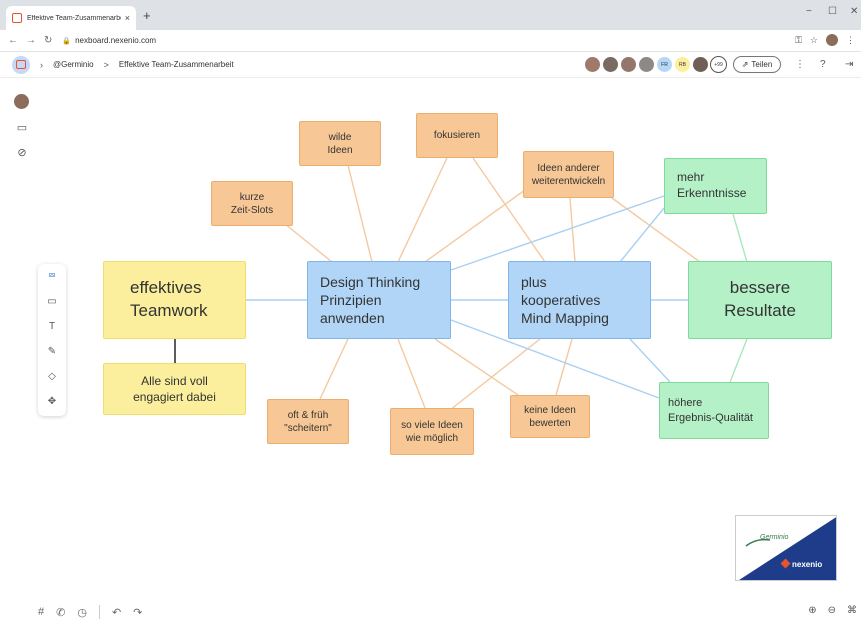  I want to click on move-tool-icon: ✥, so click(52, 401).